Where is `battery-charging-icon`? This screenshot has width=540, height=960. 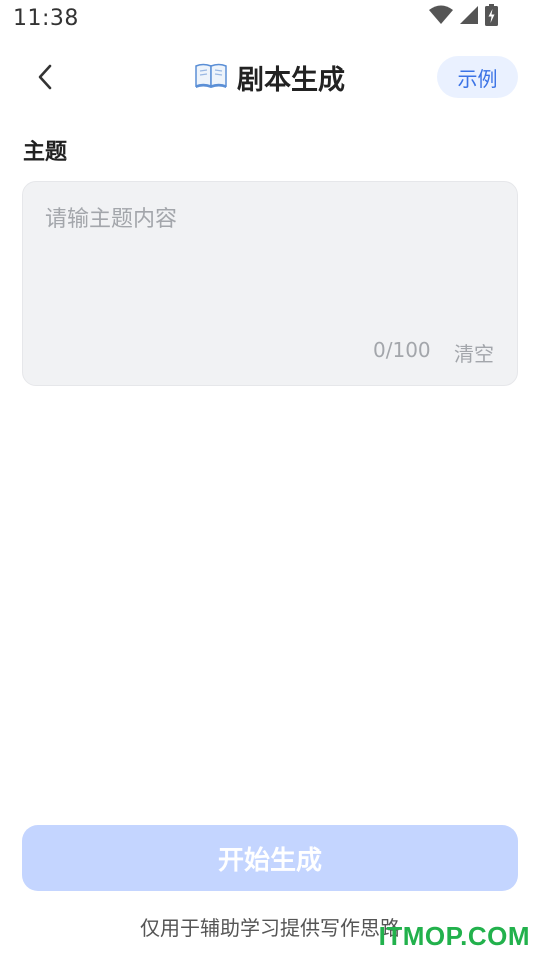
battery-charging-icon is located at coordinates (491, 17).